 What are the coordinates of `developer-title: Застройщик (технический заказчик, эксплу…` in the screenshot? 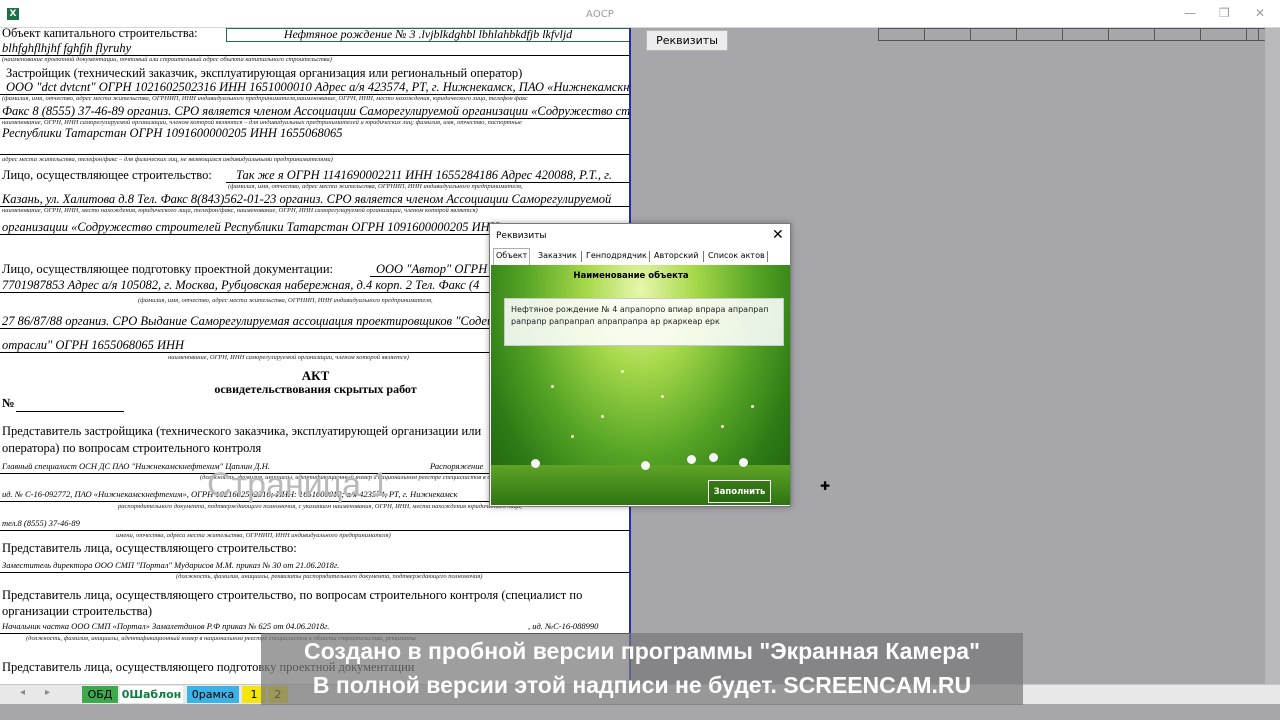 It's located at (264, 73).